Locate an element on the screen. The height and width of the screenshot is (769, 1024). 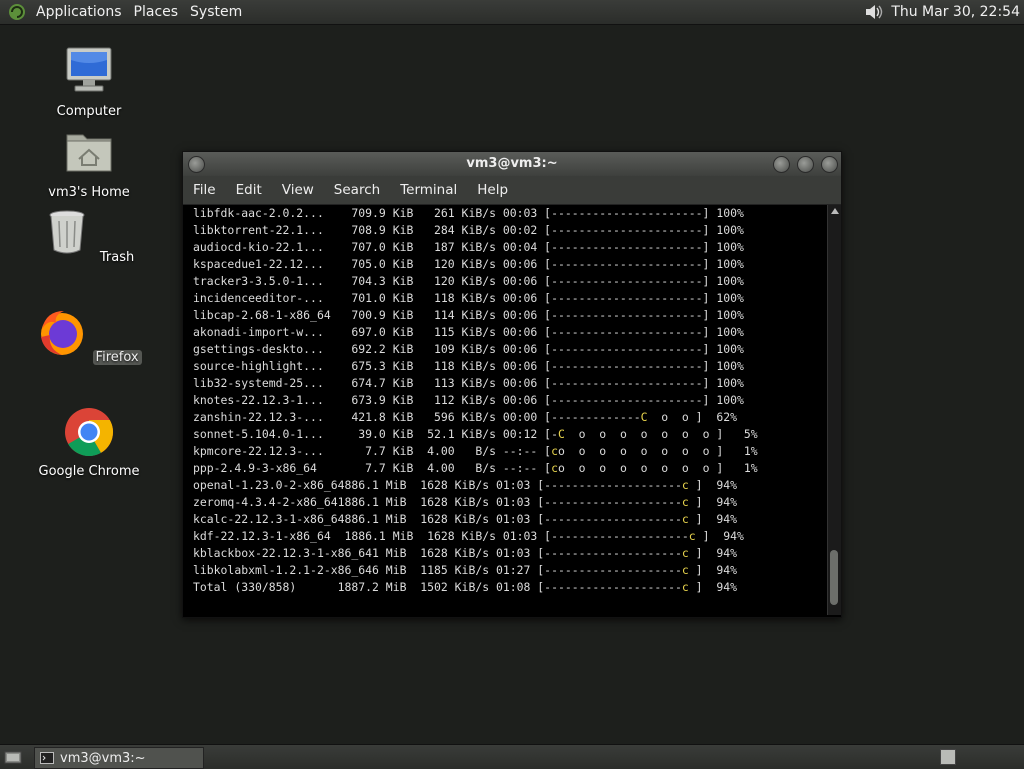
applications-menu: Applications is located at coordinates (81, 12).